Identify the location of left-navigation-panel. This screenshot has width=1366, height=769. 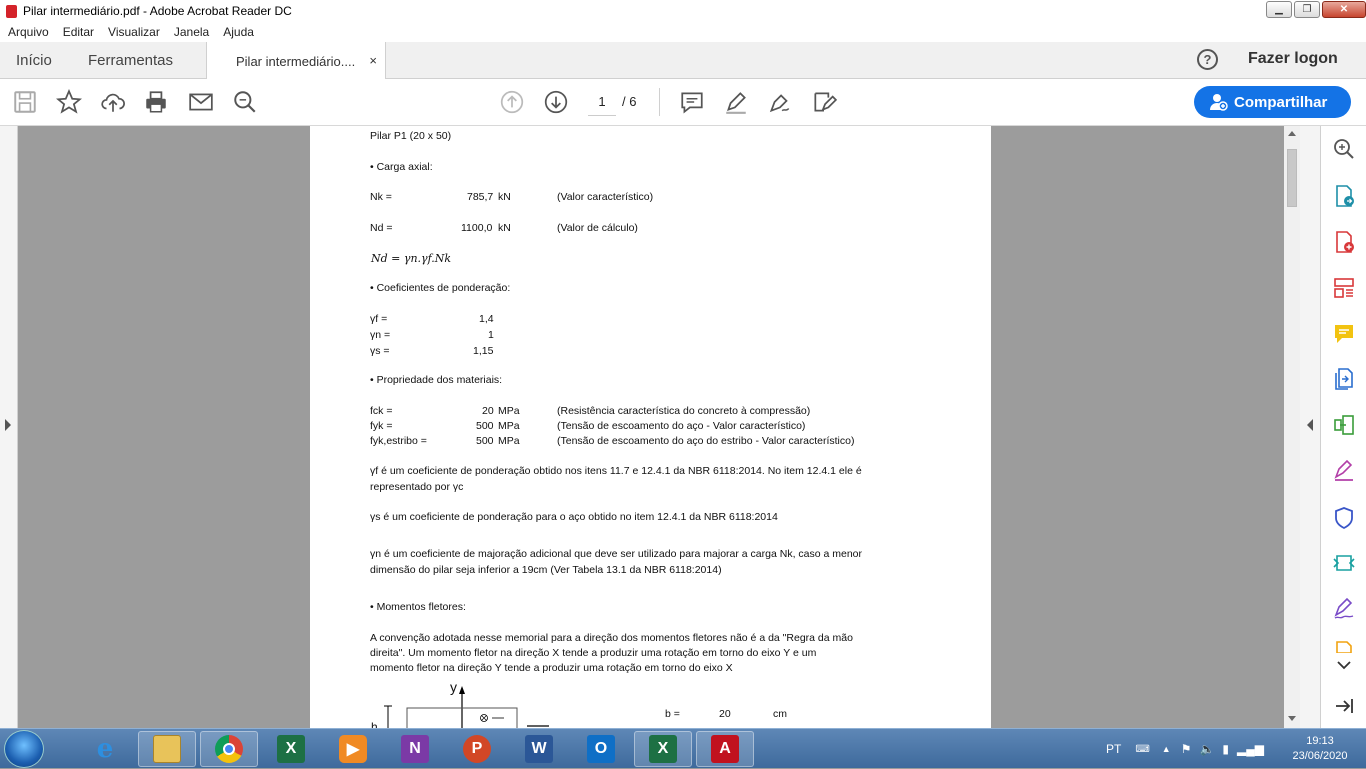
(9, 427).